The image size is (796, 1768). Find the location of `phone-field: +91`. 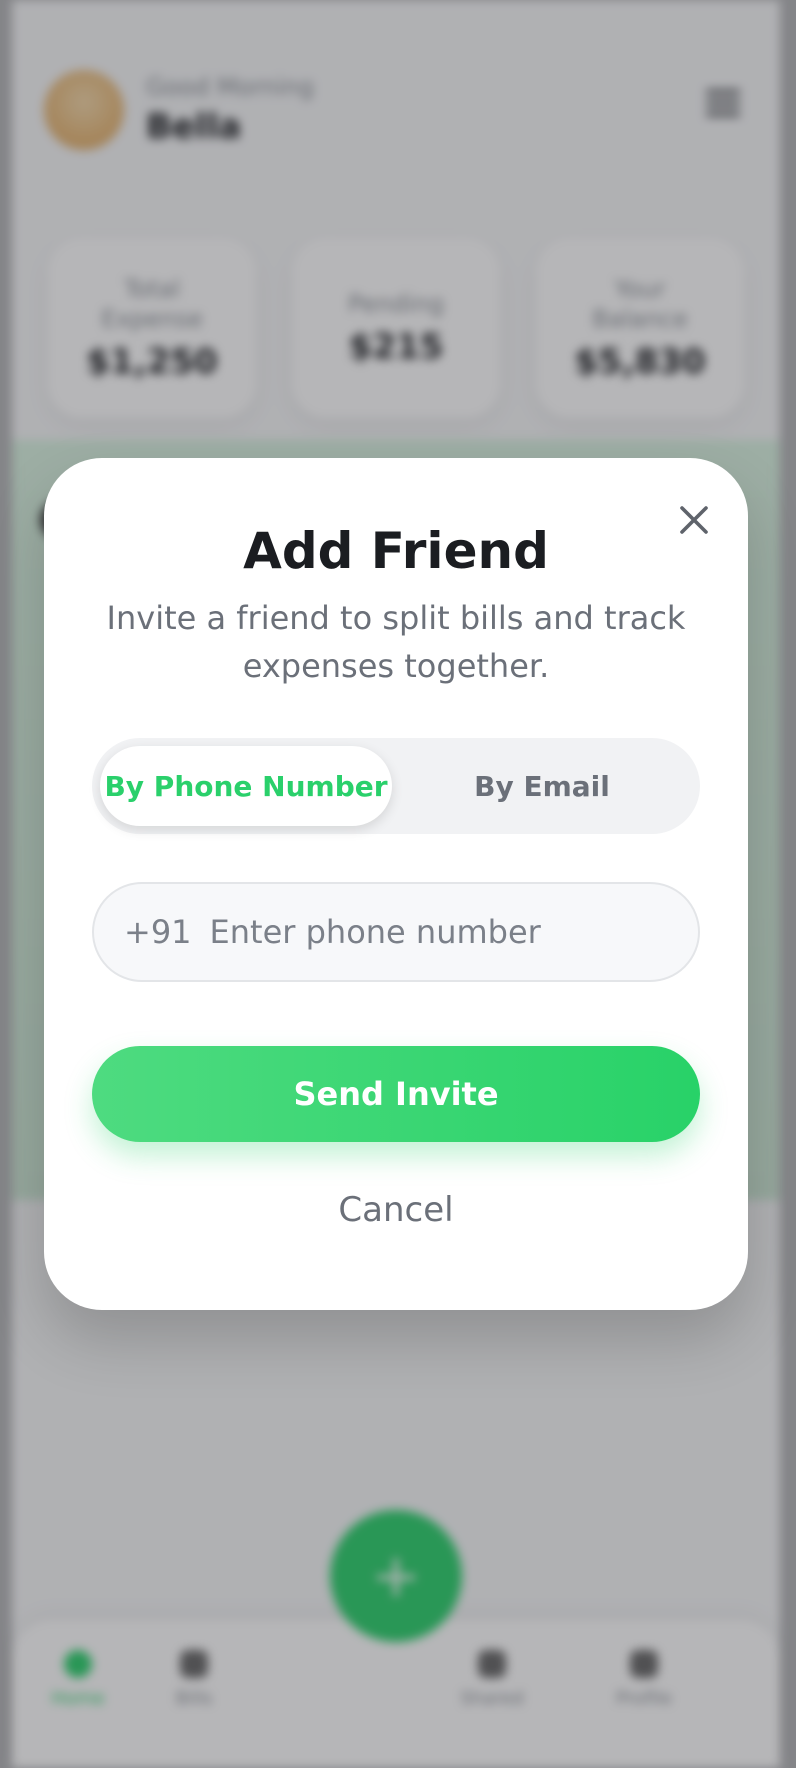

phone-field: +91 is located at coordinates (396, 932).